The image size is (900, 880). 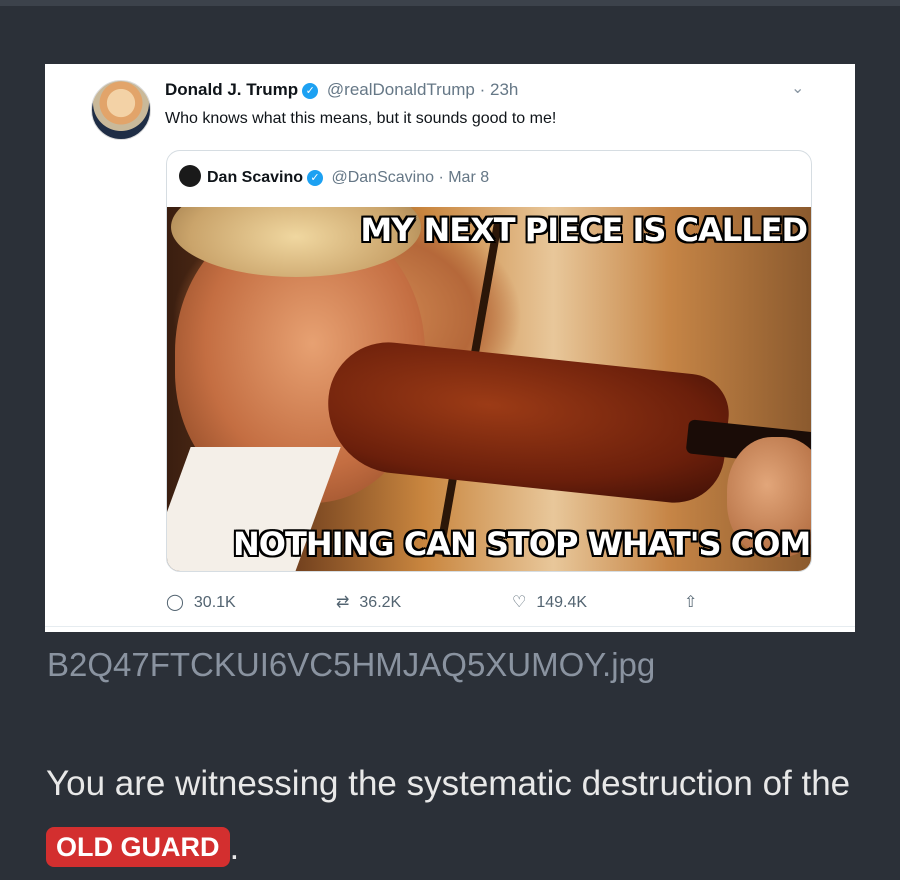 What do you see at coordinates (214, 602) in the screenshot?
I see `reply-count: 30.1K` at bounding box center [214, 602].